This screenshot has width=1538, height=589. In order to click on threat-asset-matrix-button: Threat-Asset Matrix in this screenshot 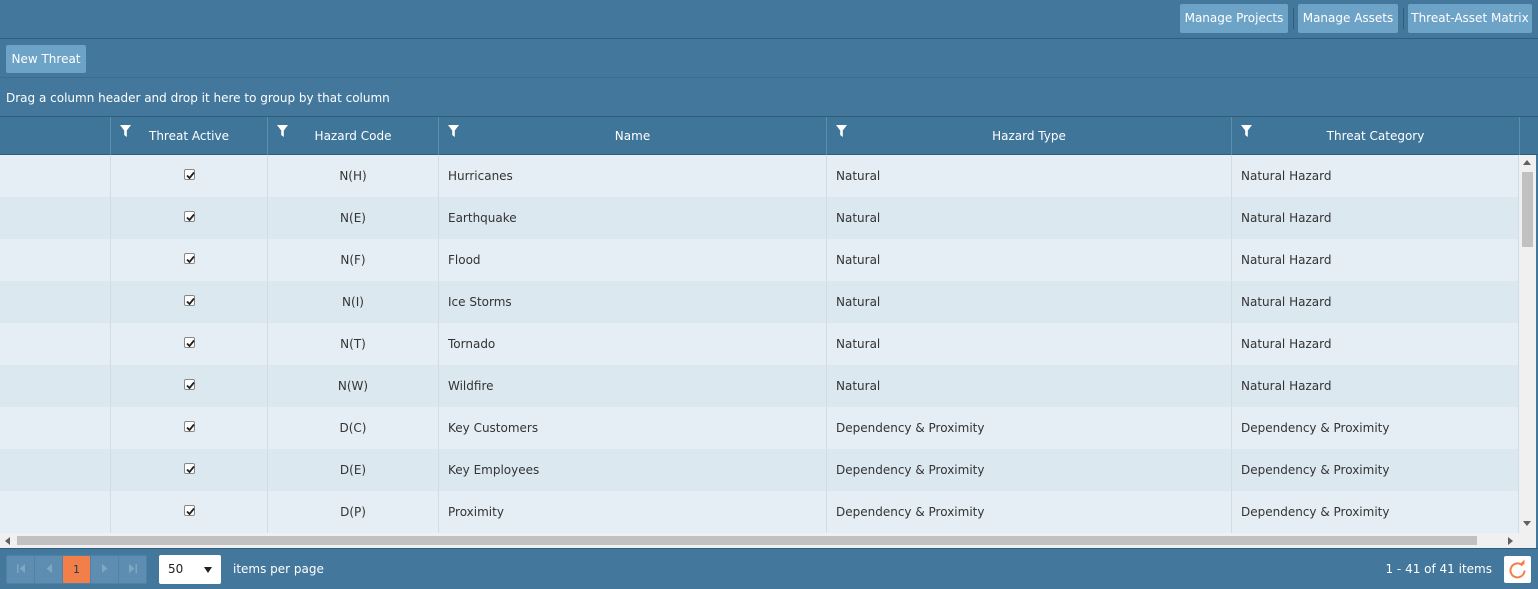, I will do `click(1470, 18)`.